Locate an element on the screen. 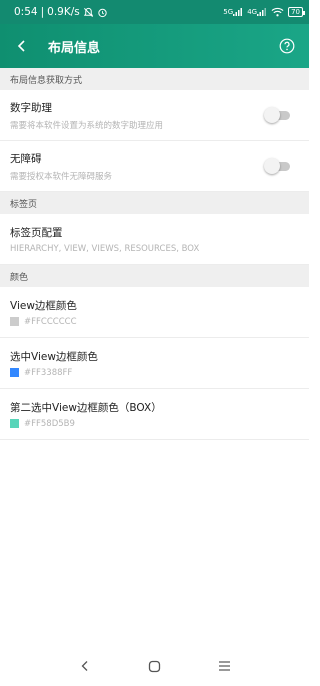  setting-title: View边框颜色 is located at coordinates (43, 305).